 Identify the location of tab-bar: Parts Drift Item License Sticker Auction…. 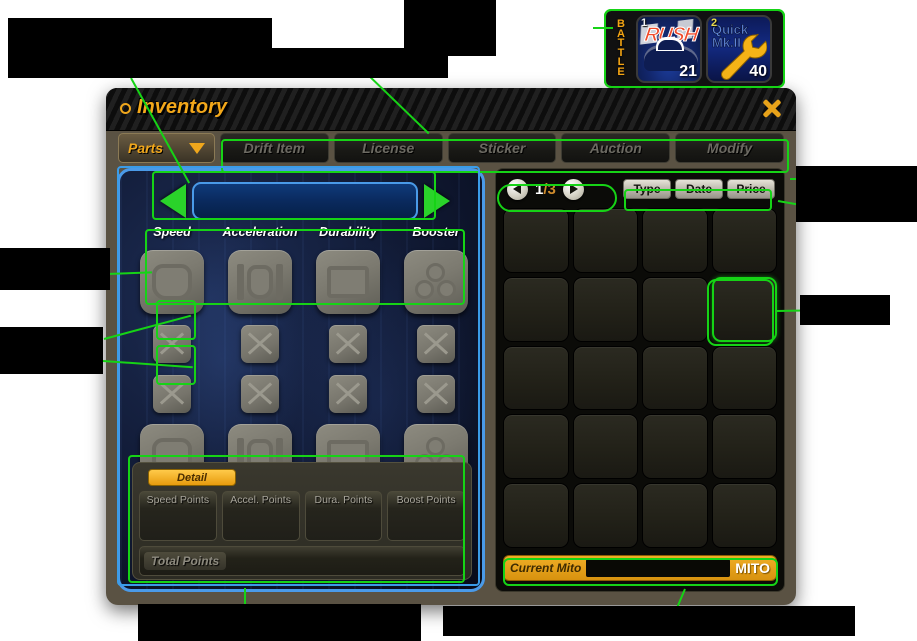
(451, 149).